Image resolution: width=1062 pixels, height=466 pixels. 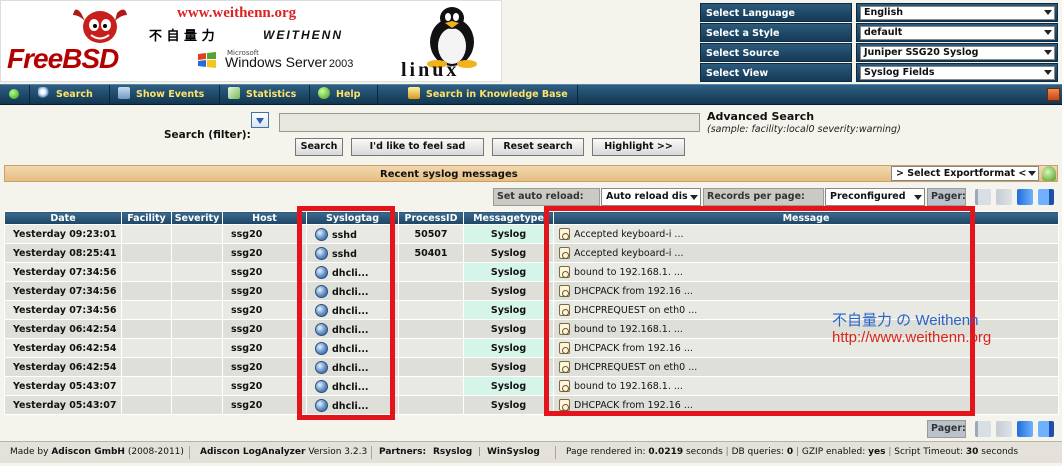 What do you see at coordinates (513, 452) in the screenshot?
I see `footer-partner-winsyslog: WinSyslog` at bounding box center [513, 452].